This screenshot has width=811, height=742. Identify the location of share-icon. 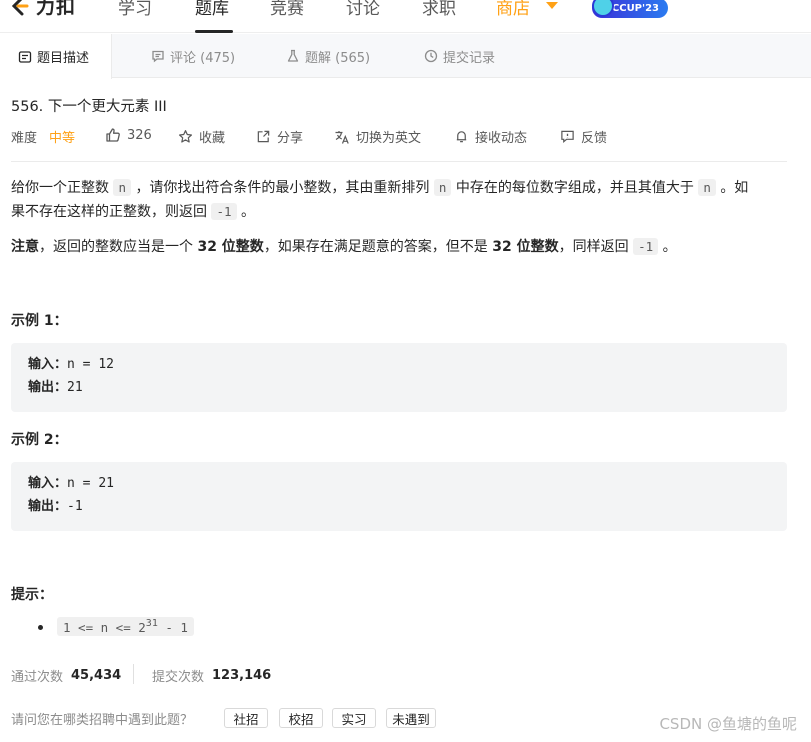
(263, 136).